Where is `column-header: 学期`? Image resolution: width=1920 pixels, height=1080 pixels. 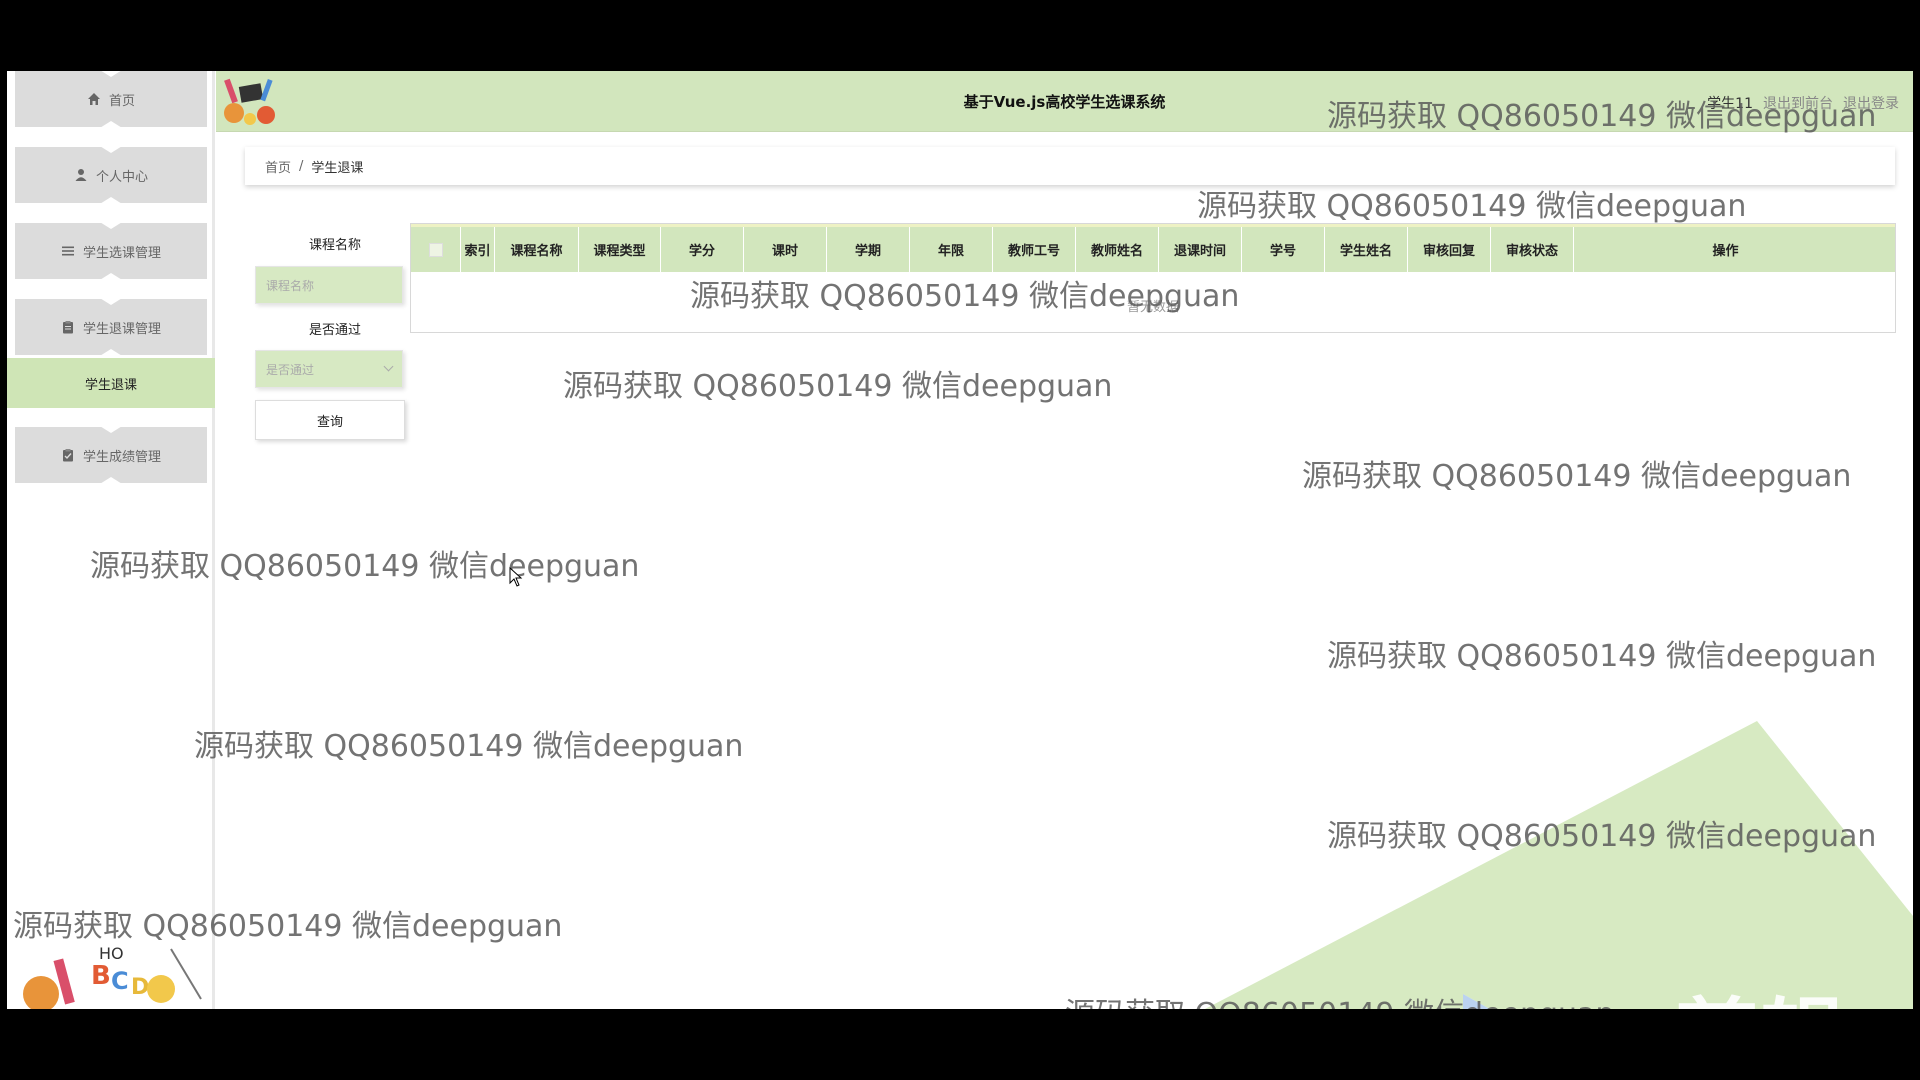
column-header: 学期 is located at coordinates (868, 249).